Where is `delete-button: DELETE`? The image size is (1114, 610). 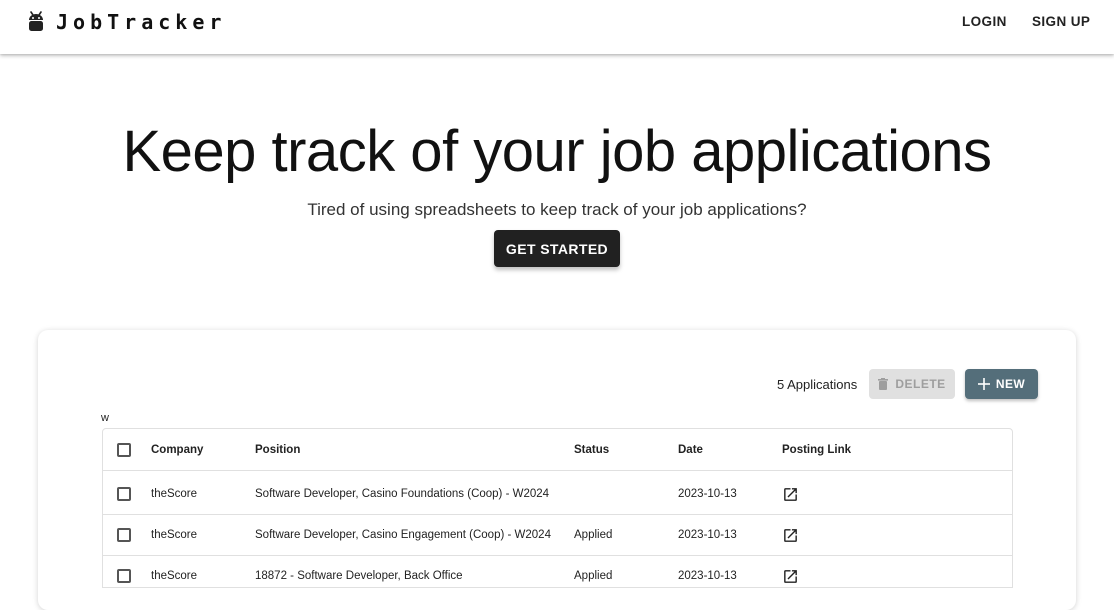
delete-button: DELETE is located at coordinates (912, 384).